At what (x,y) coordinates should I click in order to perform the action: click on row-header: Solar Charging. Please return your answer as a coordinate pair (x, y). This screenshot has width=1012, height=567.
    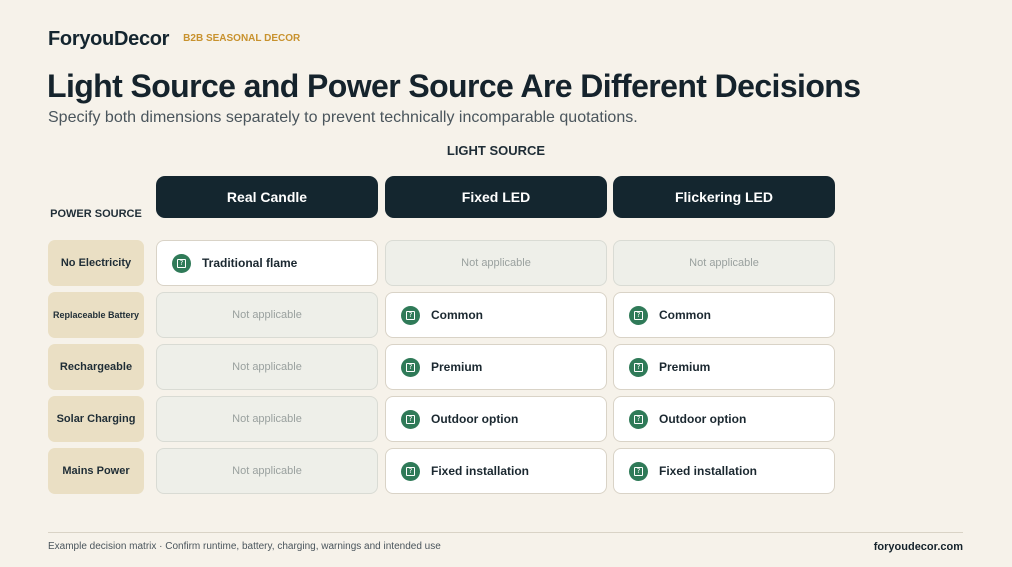
    Looking at the image, I should click on (96, 419).